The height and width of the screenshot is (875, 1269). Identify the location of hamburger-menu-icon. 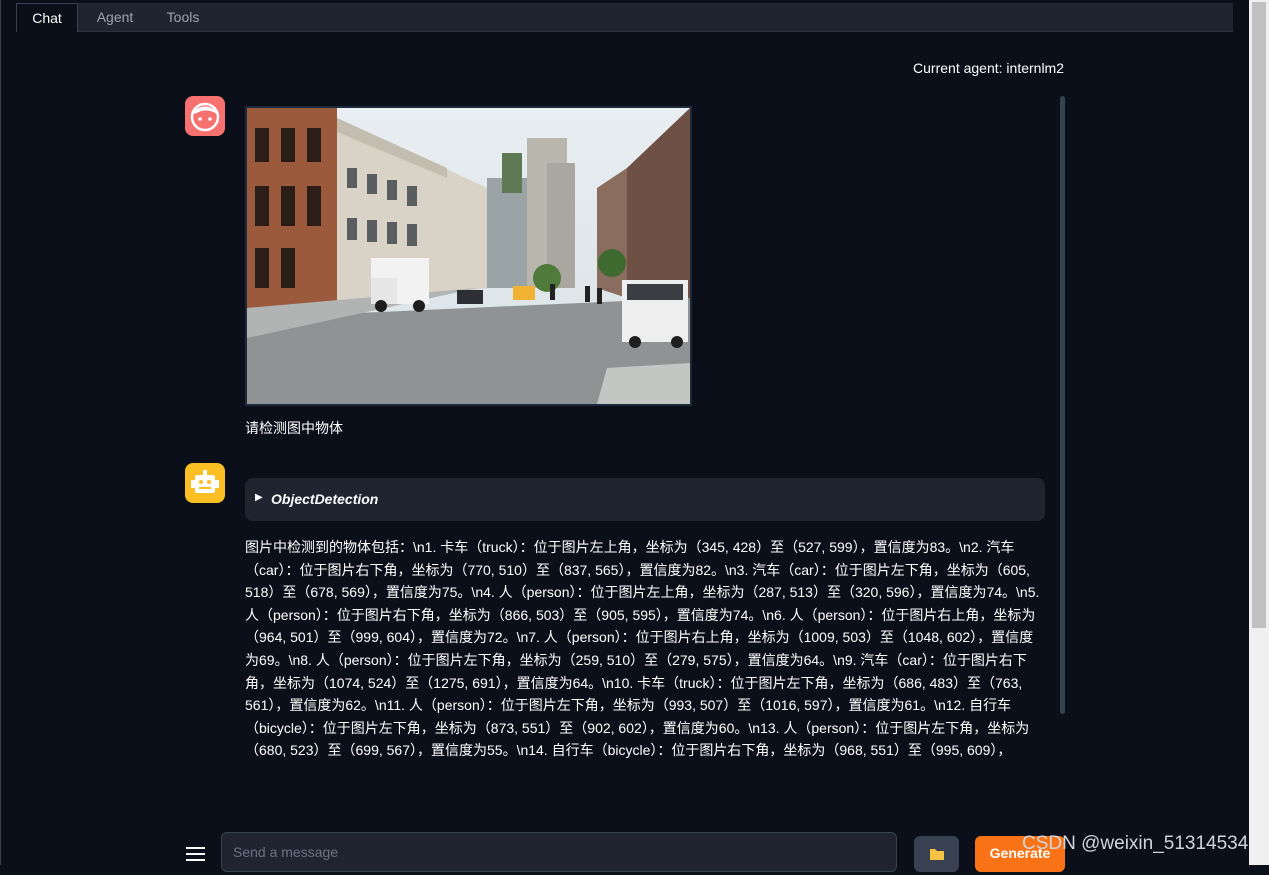
(196, 855).